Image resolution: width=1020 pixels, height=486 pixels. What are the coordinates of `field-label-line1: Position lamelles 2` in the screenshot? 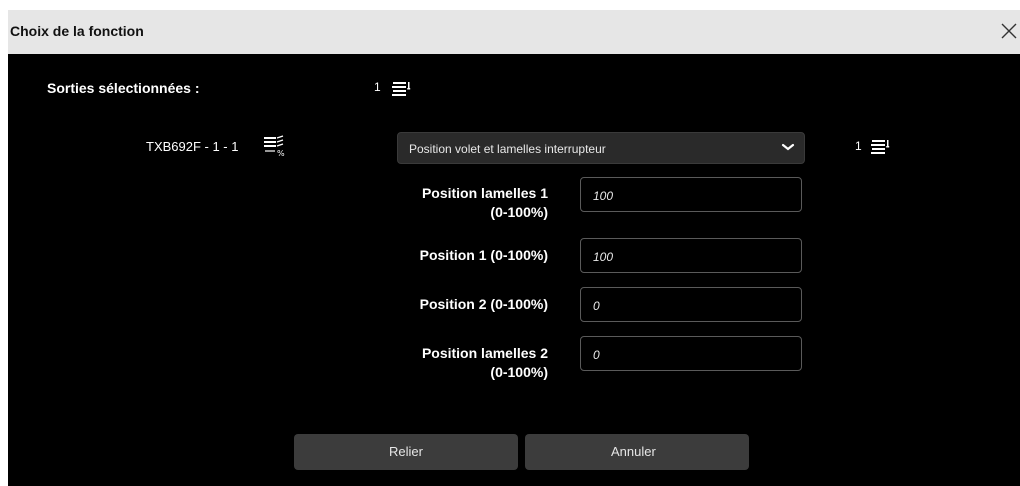 It's located at (484, 353).